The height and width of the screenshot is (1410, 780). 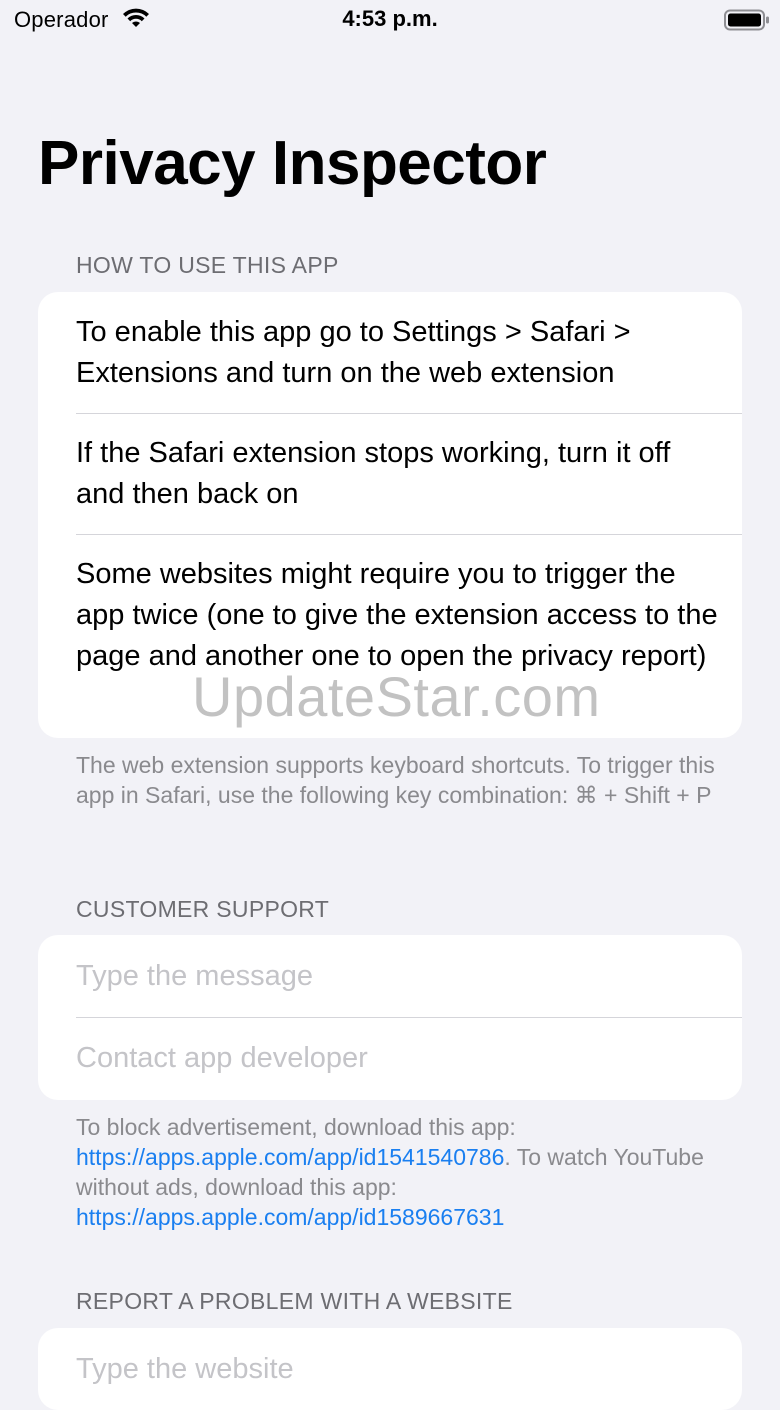 What do you see at coordinates (747, 20) in the screenshot?
I see `battery-icon` at bounding box center [747, 20].